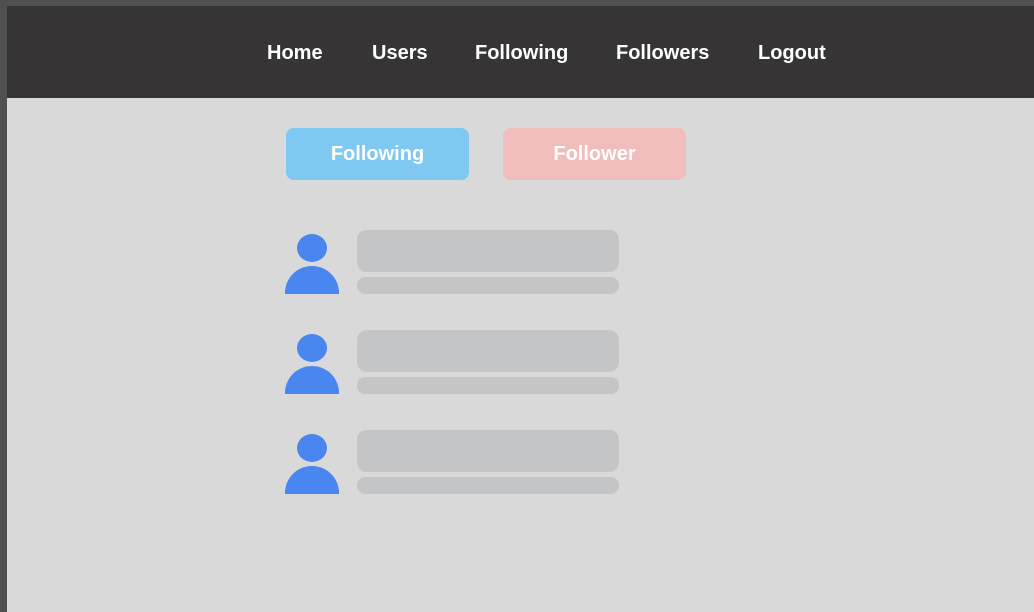  I want to click on nav-logout-link: Logout, so click(792, 53).